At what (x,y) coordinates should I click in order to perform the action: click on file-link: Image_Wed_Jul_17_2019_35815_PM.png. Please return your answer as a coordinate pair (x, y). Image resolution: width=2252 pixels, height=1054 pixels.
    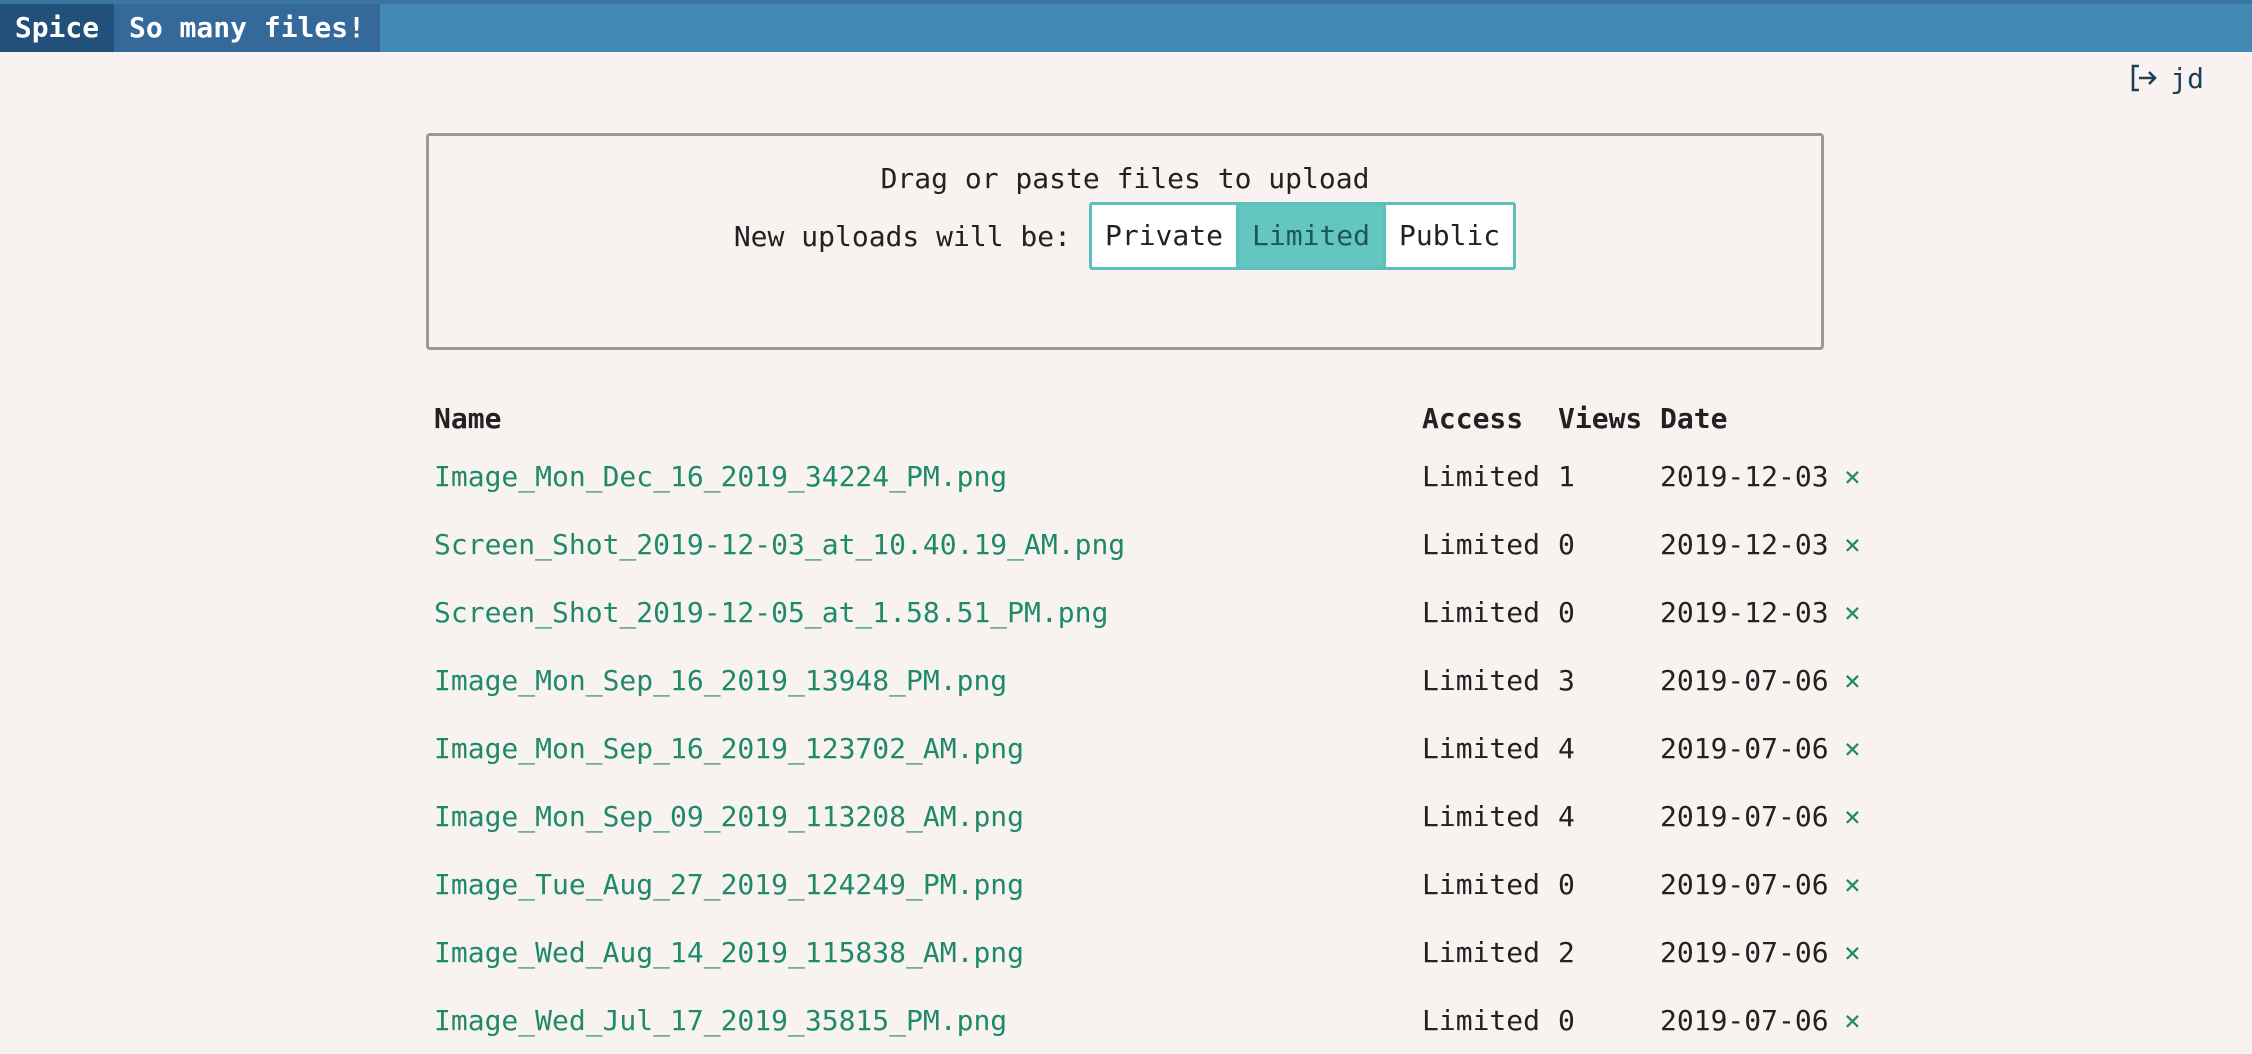
    Looking at the image, I should click on (720, 1020).